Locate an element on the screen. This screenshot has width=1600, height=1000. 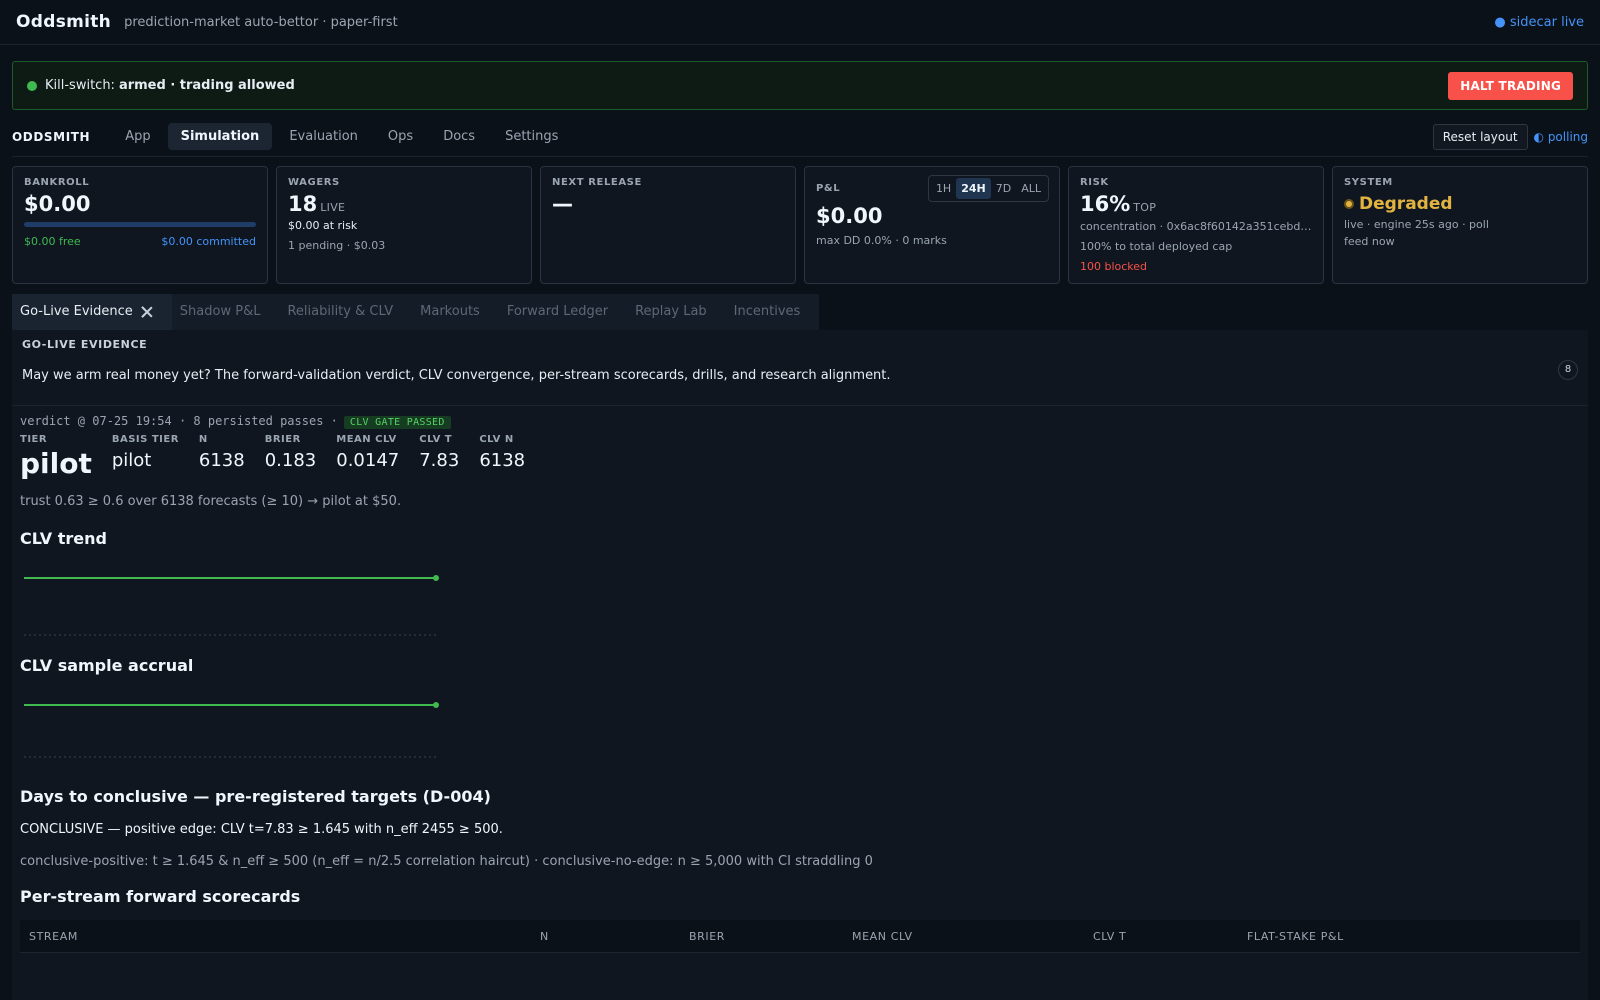
reset-layout-button: Reset layout is located at coordinates (1480, 136).